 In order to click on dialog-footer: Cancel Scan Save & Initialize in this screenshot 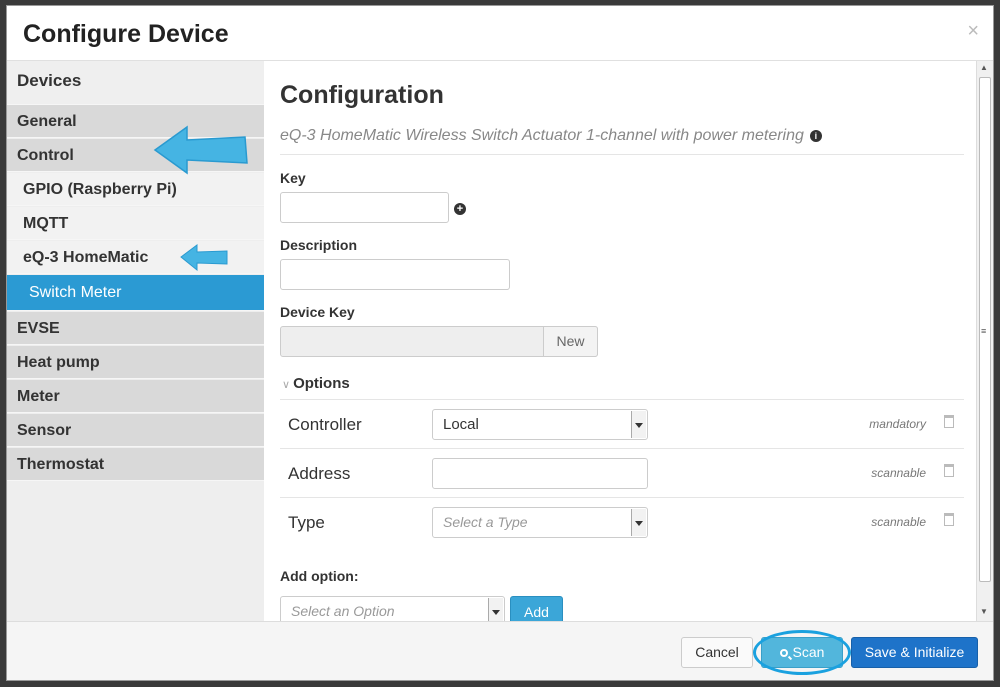, I will do `click(500, 650)`.